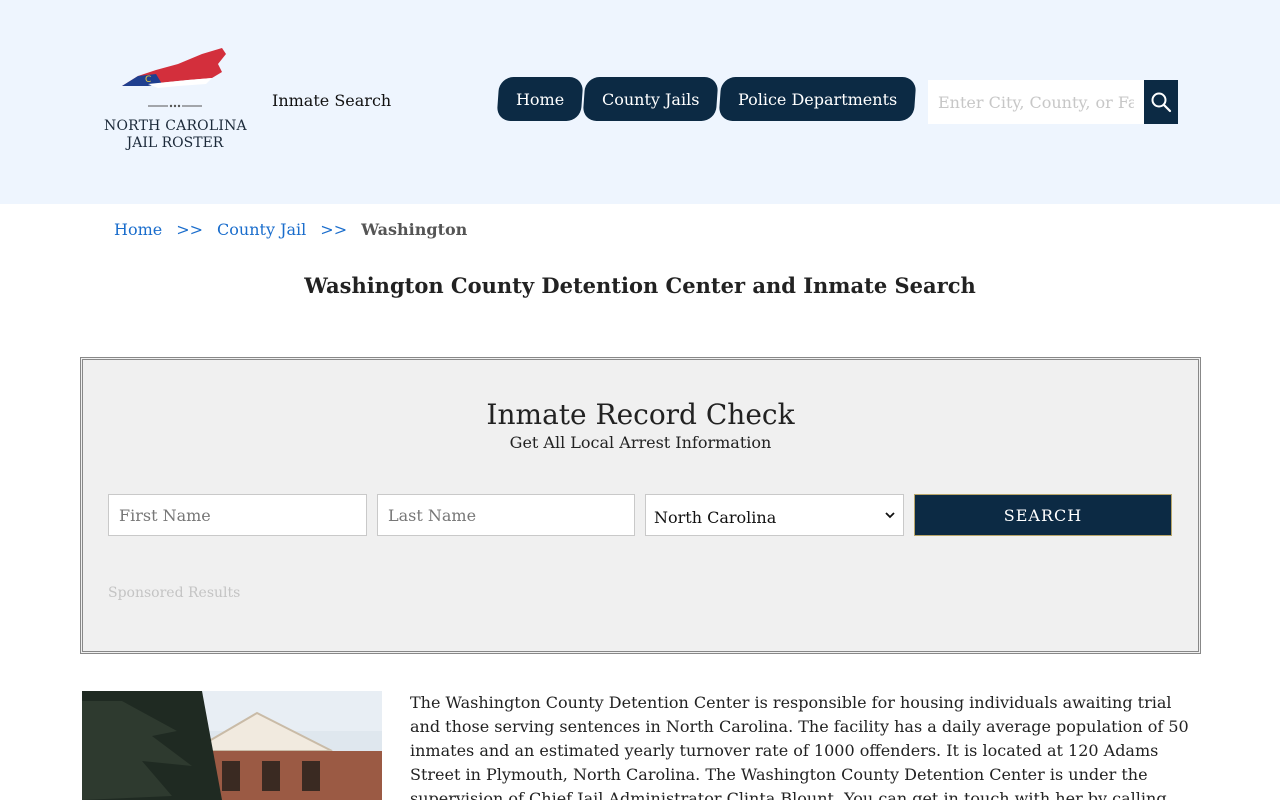 The image size is (1280, 800). What do you see at coordinates (715, 517) in the screenshot?
I see `state-select-value: North Carolina` at bounding box center [715, 517].